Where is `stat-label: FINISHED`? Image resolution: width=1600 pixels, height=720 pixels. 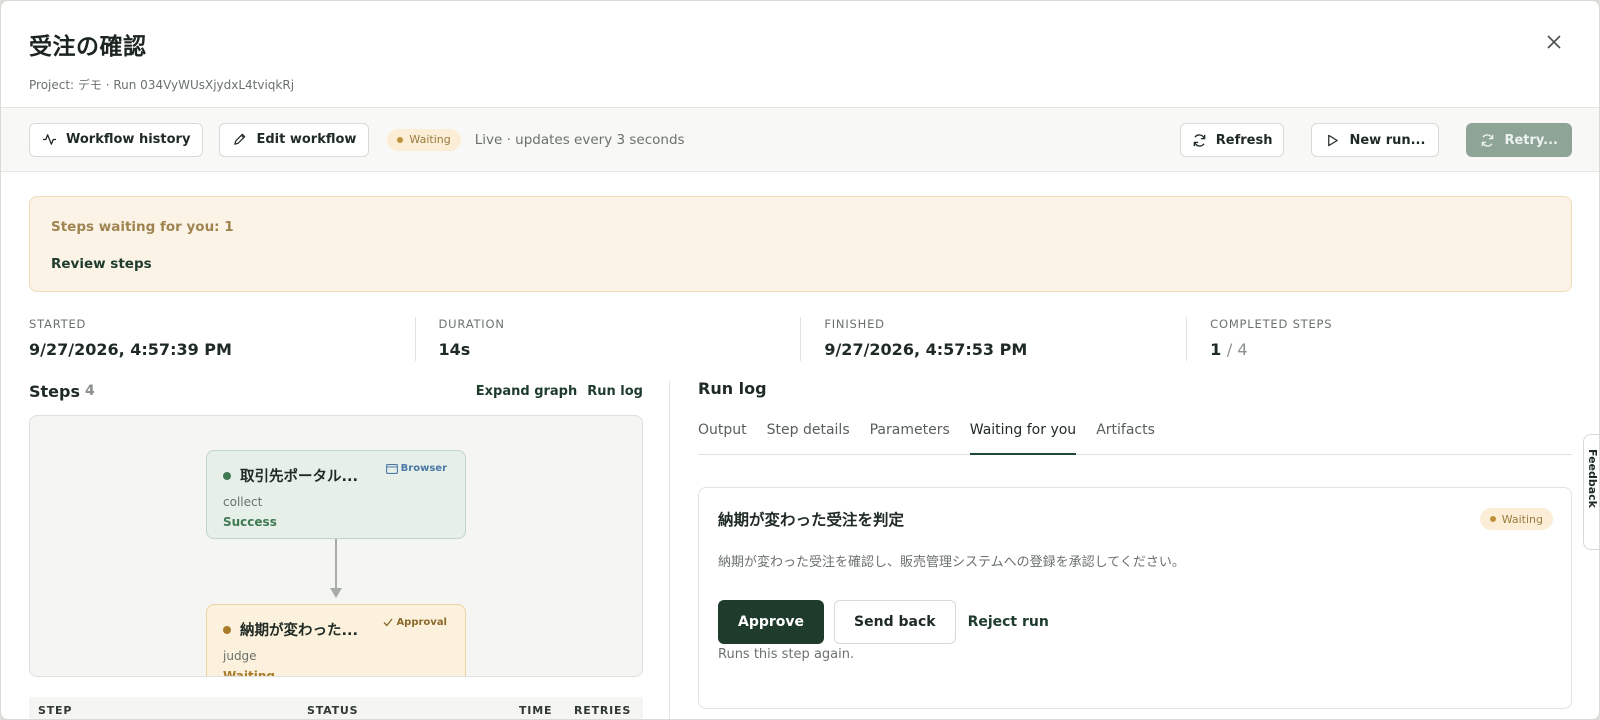 stat-label: FINISHED is located at coordinates (854, 324).